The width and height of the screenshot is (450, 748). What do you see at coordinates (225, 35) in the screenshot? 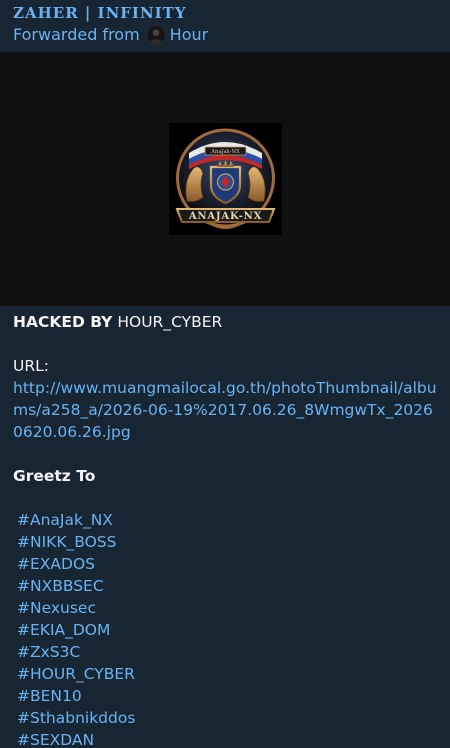
I see `forwarded-from: Forwarded from Hour` at bounding box center [225, 35].